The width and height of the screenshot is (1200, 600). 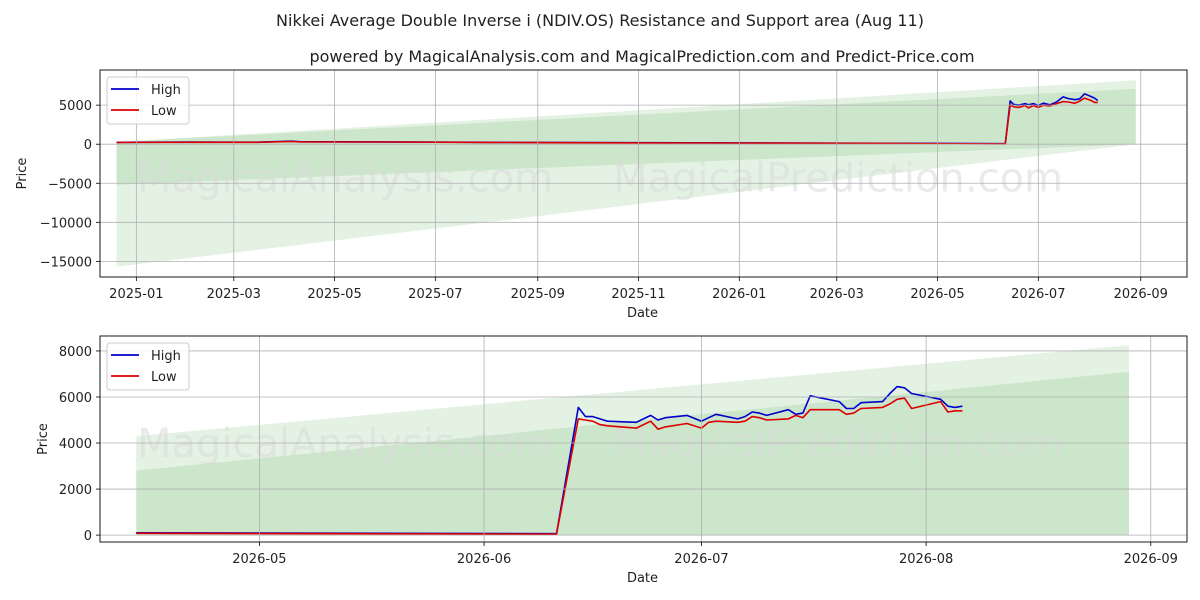 I want to click on x-tick-label: 2026-08, so click(x=926, y=559).